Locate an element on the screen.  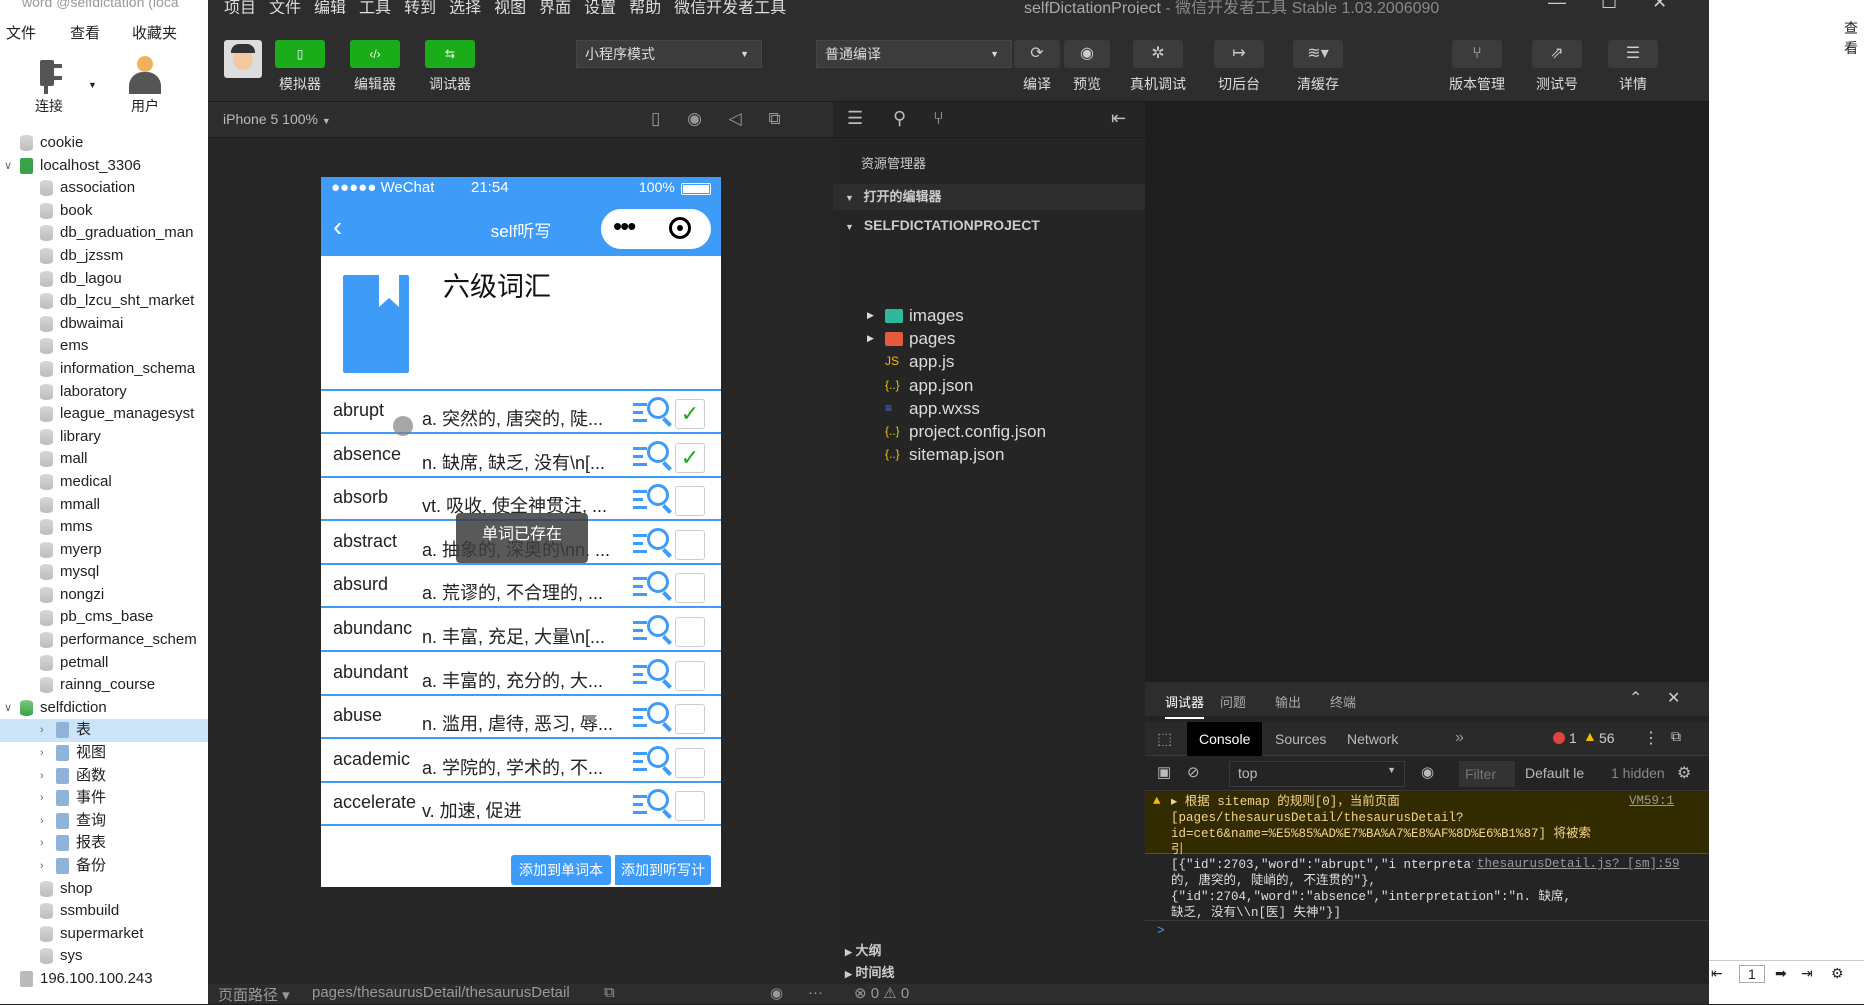
context-select: top ▼ is located at coordinates (1317, 774).